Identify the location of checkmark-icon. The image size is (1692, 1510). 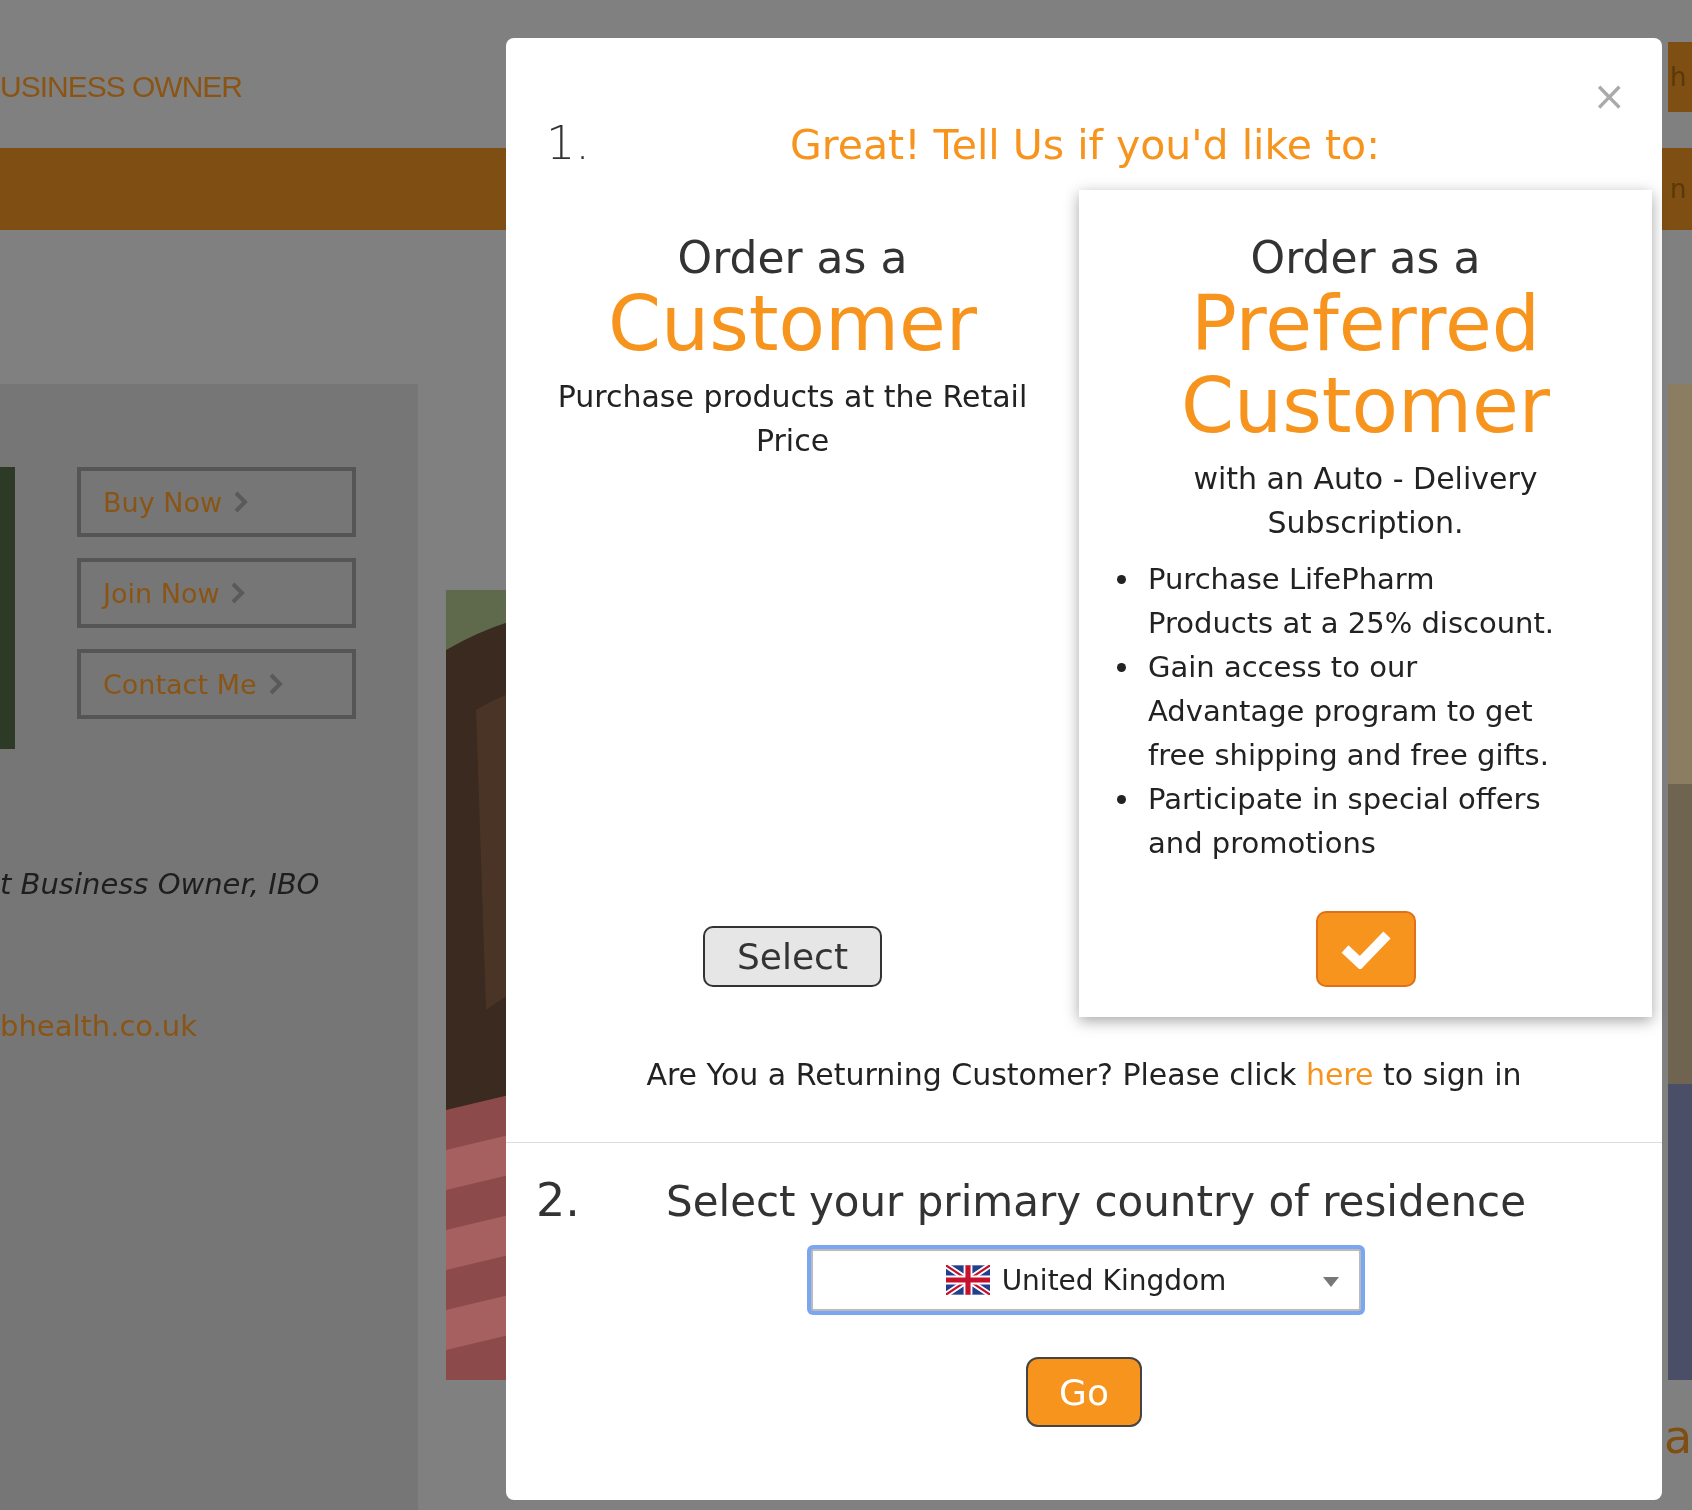
(1365, 949).